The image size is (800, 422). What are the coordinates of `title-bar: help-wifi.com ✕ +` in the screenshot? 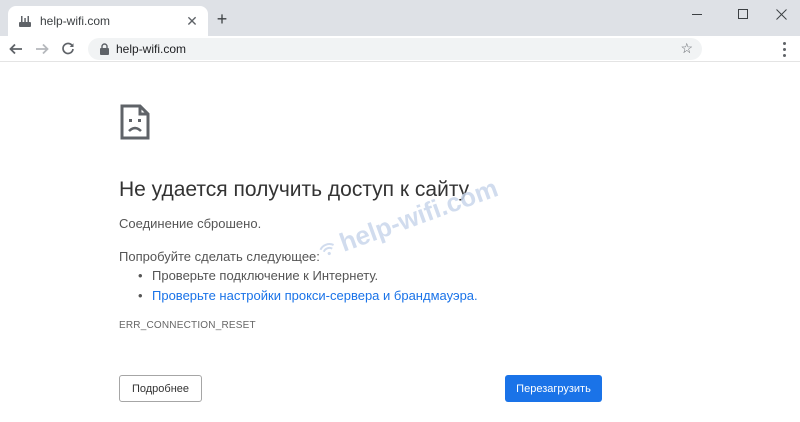 It's located at (400, 18).